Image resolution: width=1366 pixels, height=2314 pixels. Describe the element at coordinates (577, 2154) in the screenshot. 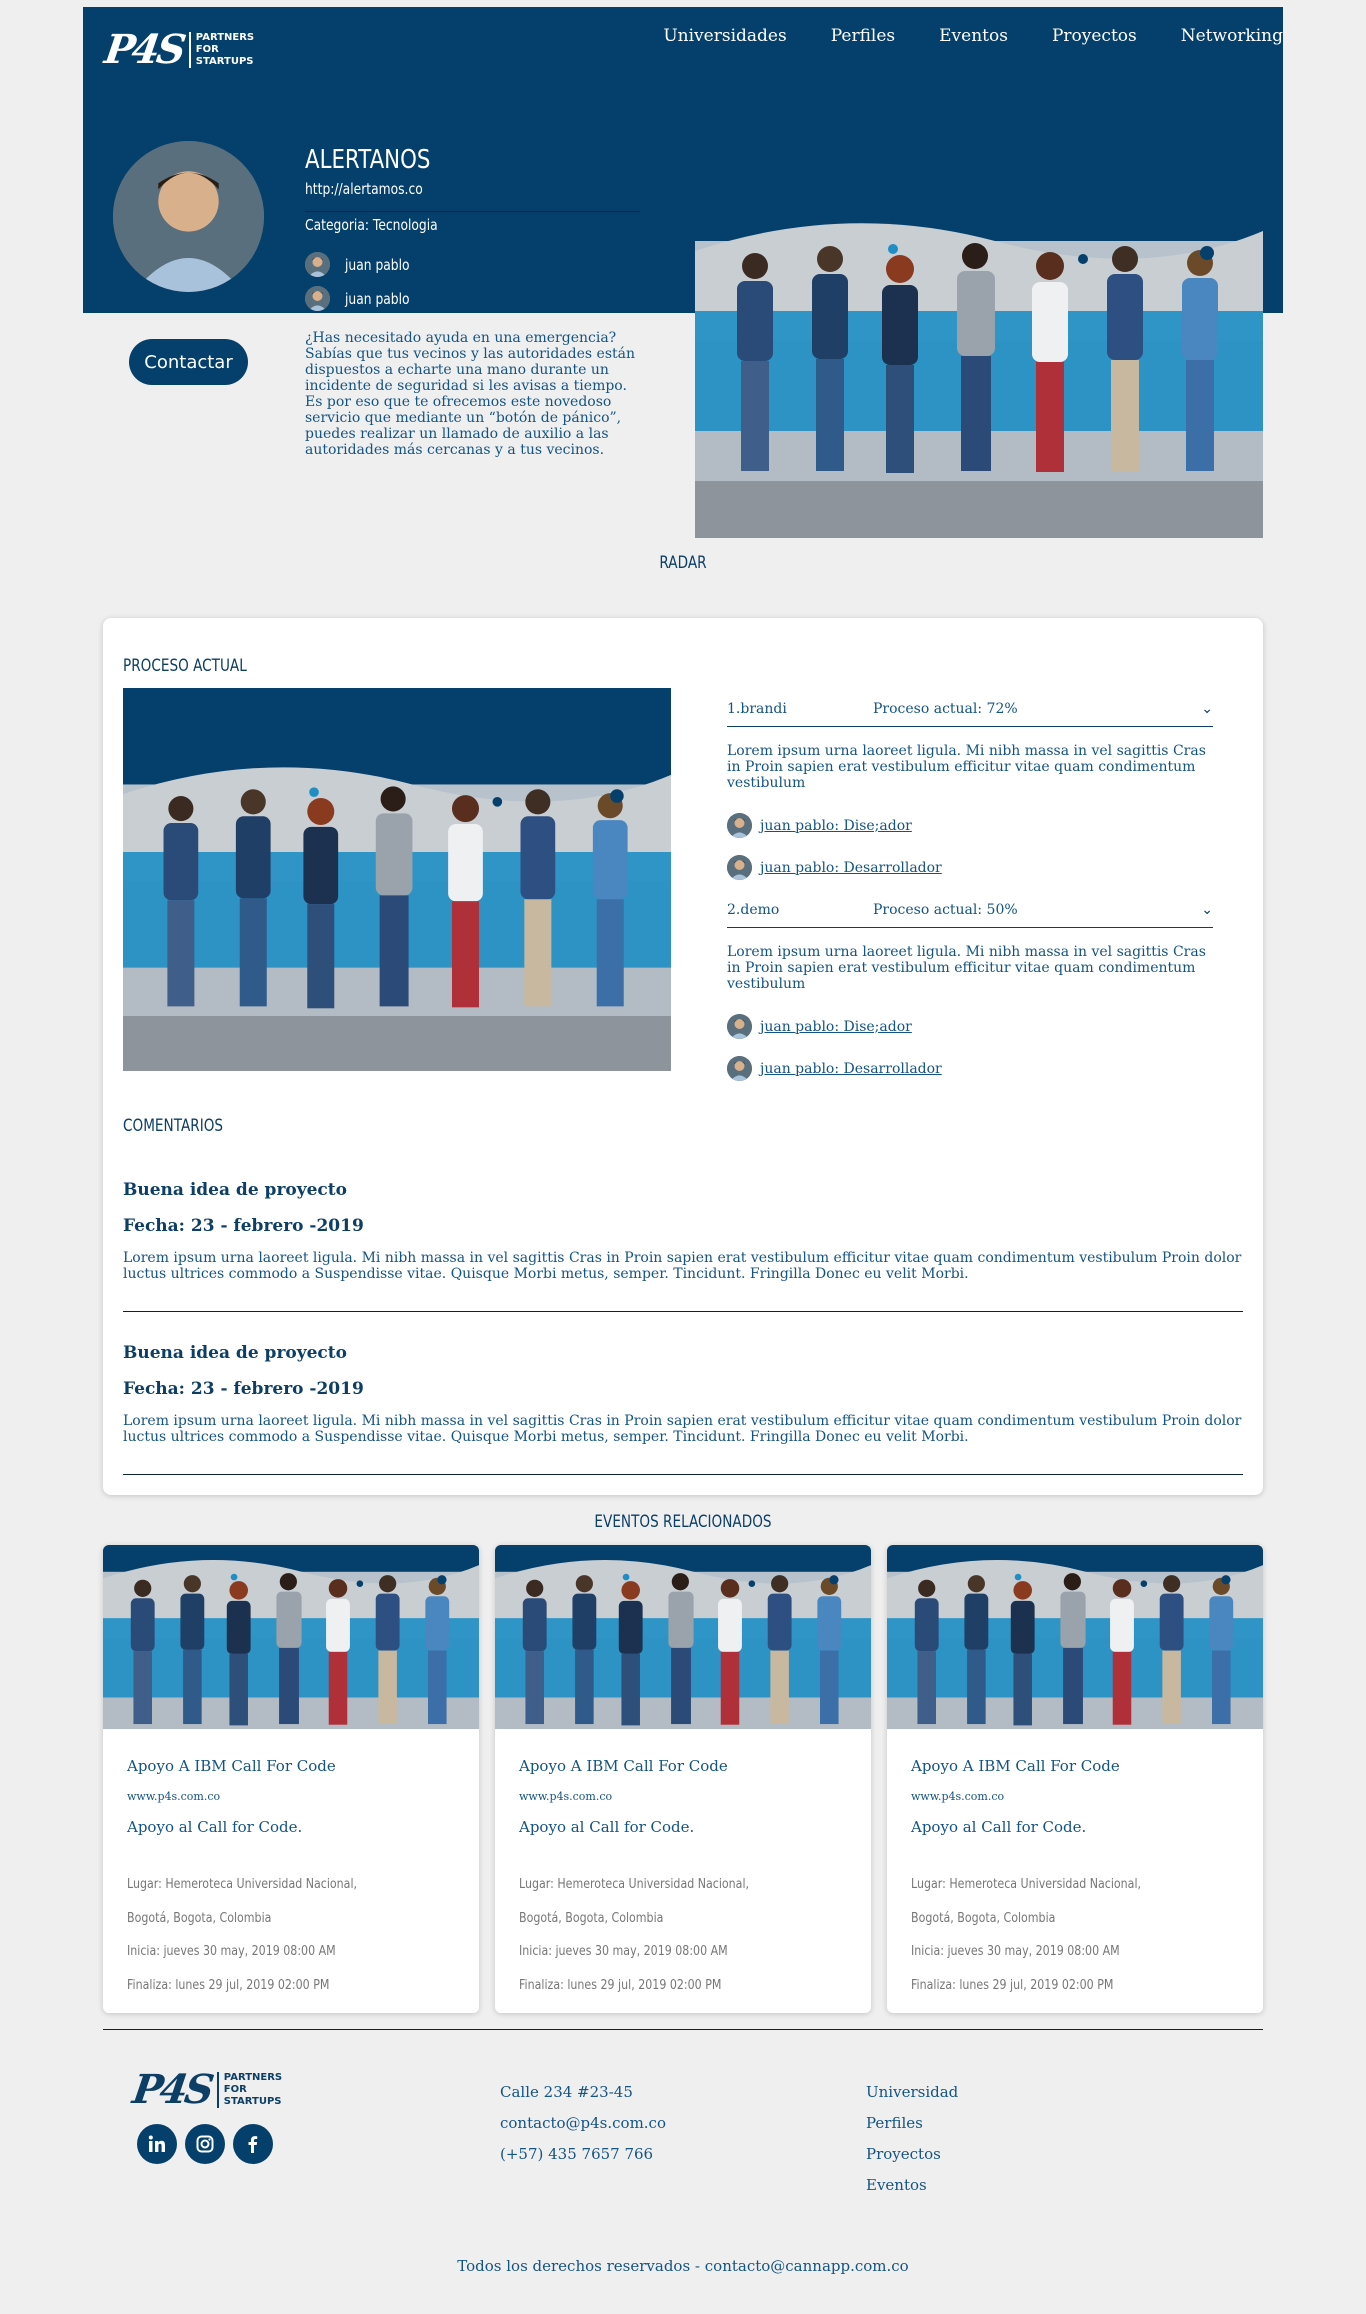

I see `footer-phone: (+57) 435 7657 766` at that location.